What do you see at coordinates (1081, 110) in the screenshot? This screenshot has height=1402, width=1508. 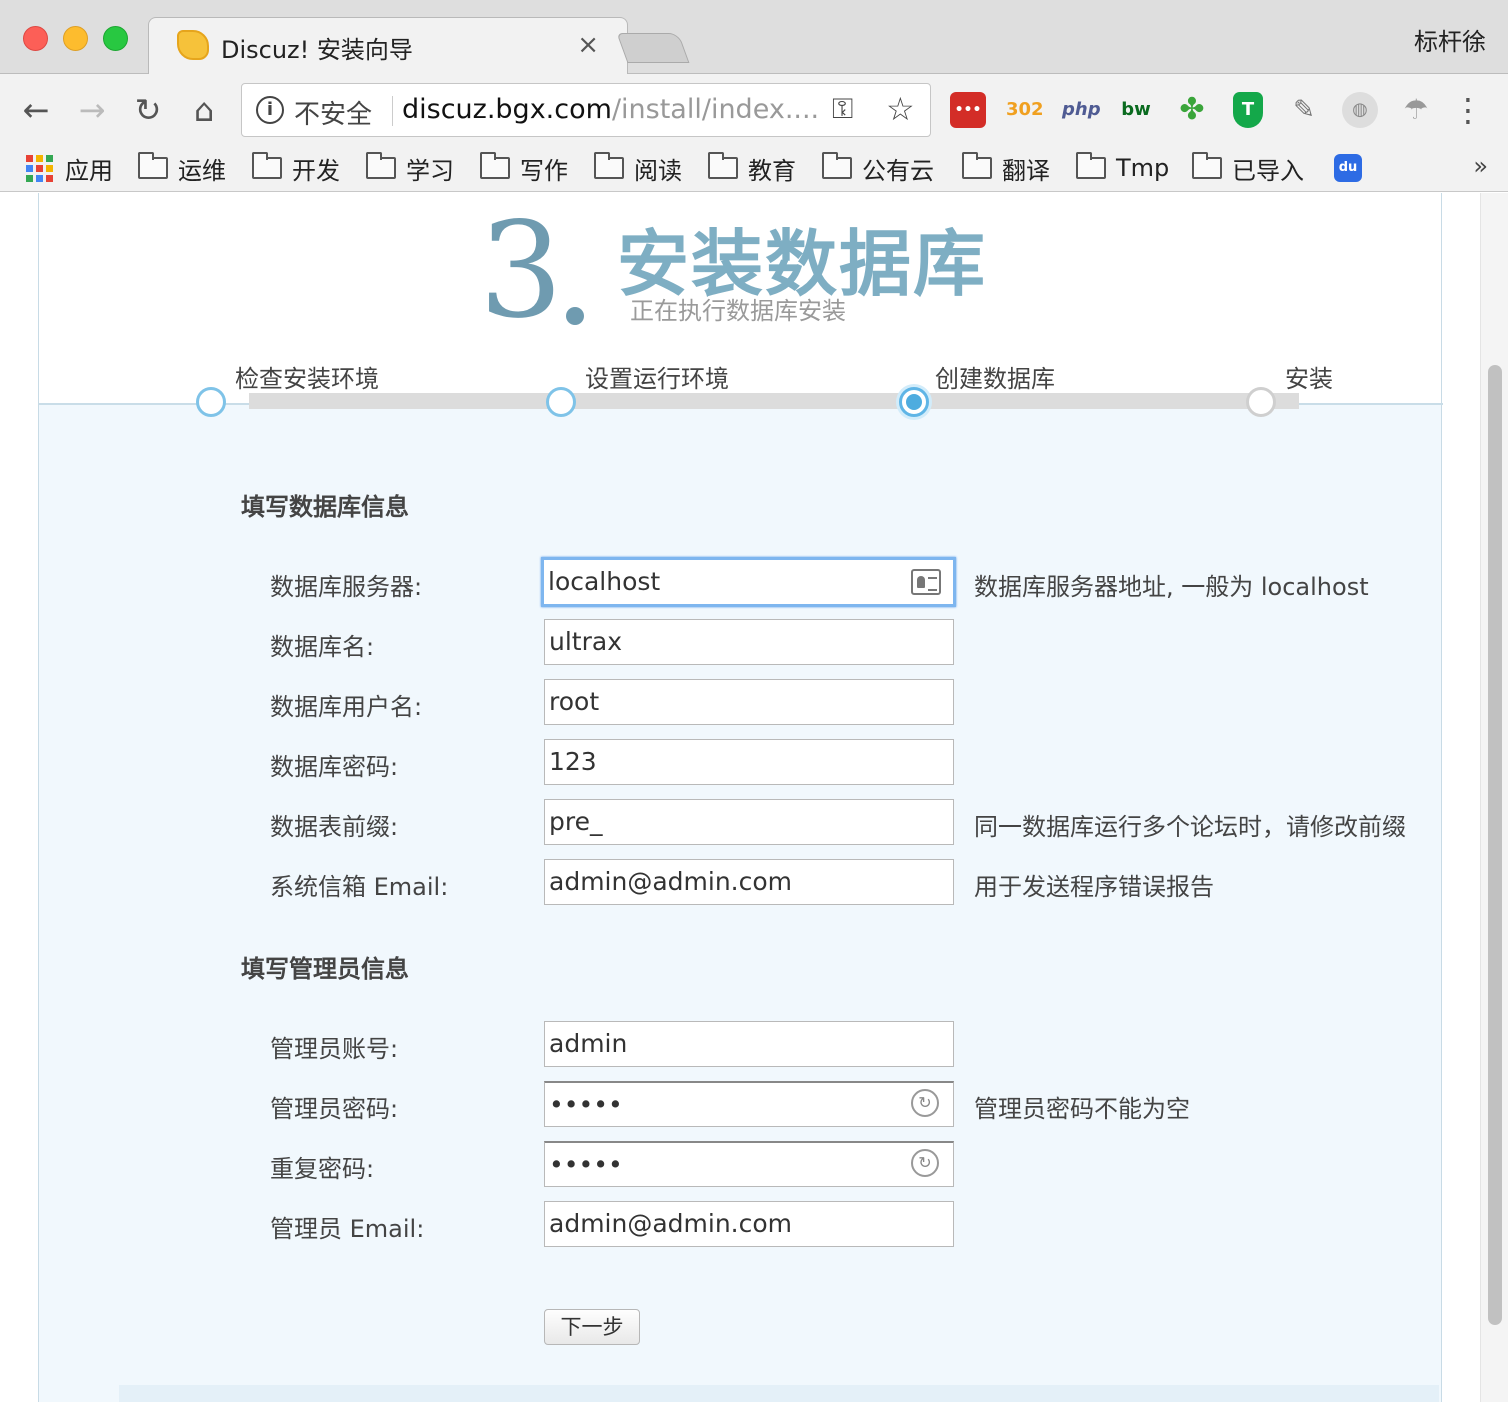 I see `extension-php-icon: php` at bounding box center [1081, 110].